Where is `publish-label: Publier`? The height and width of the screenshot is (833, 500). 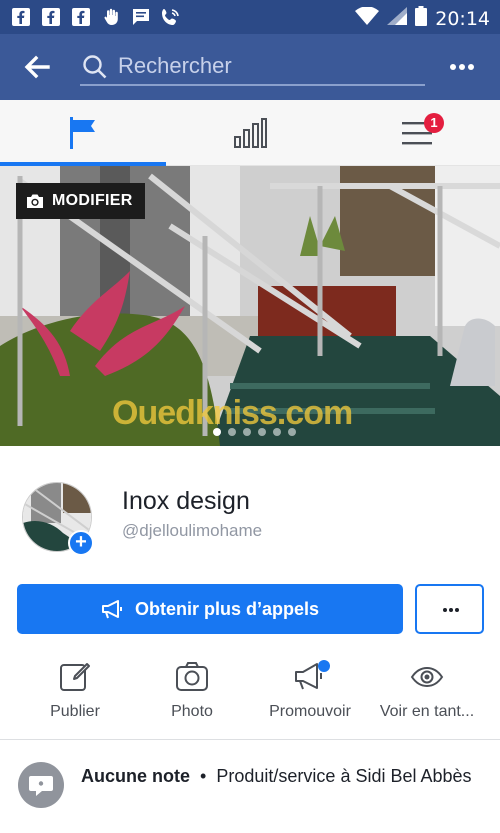
publish-label: Publier is located at coordinates (75, 711).